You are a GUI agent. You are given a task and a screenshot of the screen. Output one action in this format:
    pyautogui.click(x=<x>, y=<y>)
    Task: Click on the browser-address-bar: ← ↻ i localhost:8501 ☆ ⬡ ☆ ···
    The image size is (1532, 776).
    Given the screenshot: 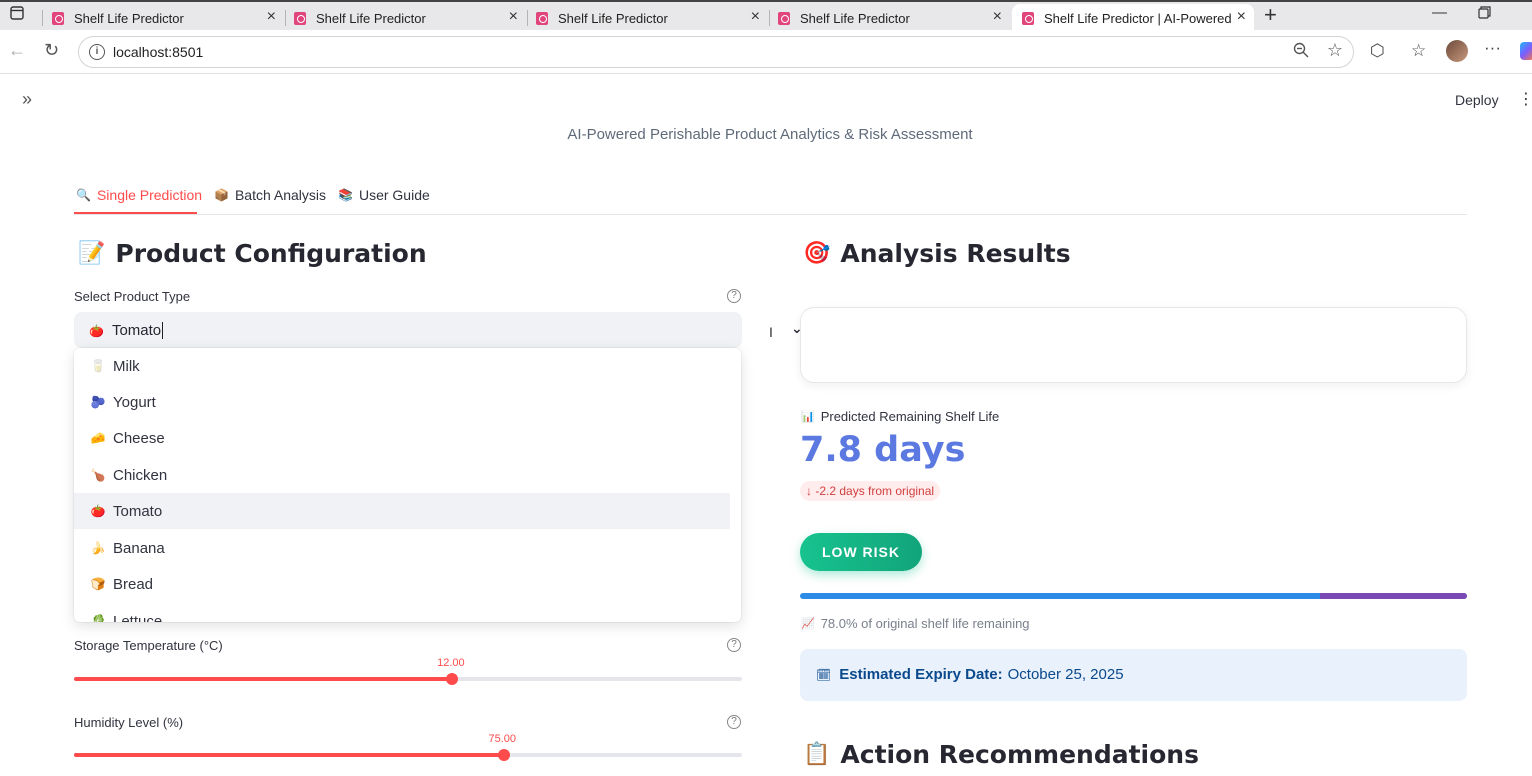 What is the action you would take?
    pyautogui.click(x=766, y=52)
    